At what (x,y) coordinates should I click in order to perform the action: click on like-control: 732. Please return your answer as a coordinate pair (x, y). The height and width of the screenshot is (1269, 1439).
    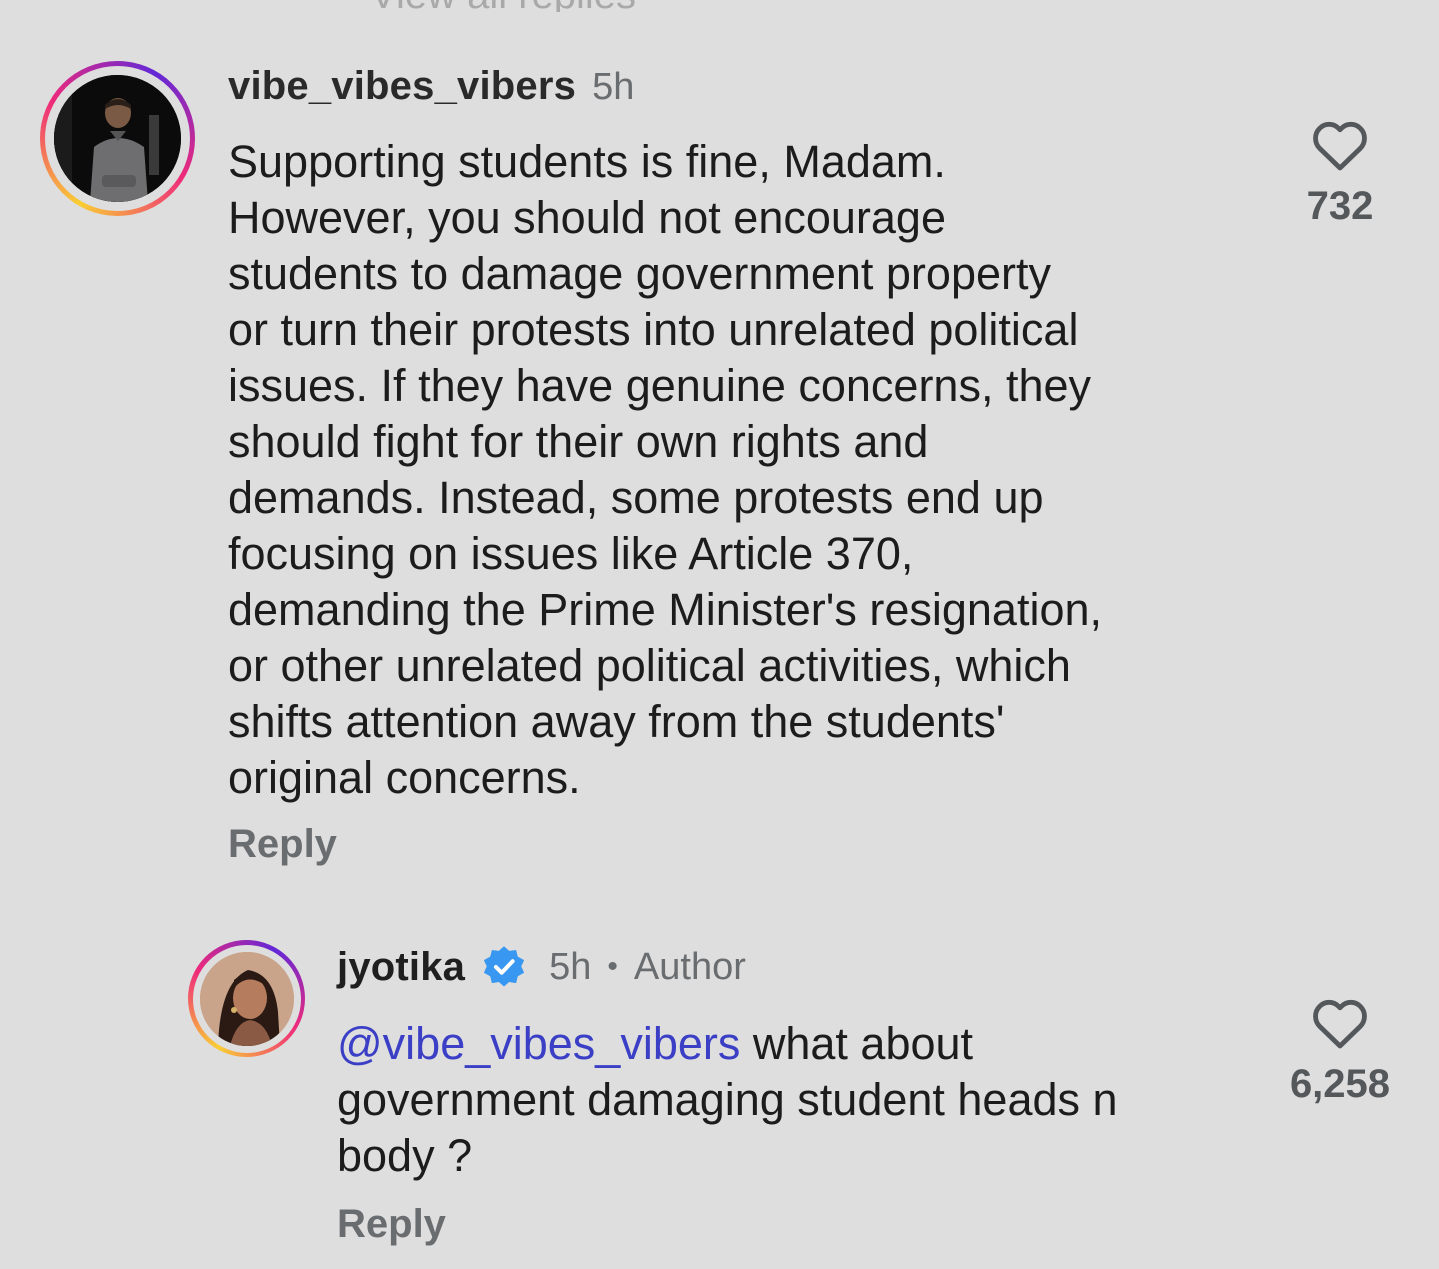
    Looking at the image, I should click on (1340, 173).